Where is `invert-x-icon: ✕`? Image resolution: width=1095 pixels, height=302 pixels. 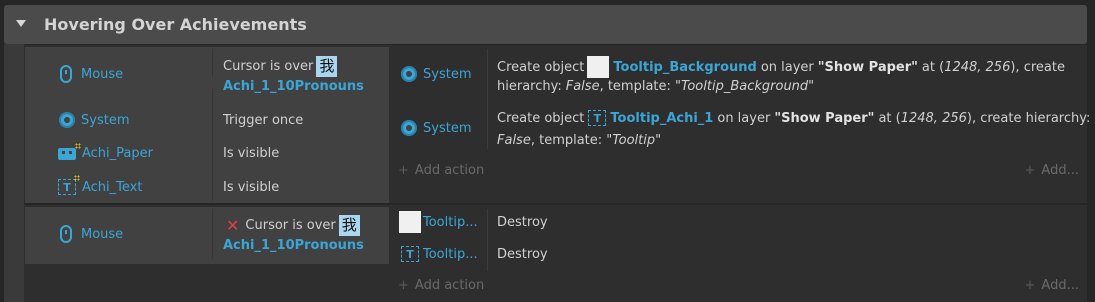 invert-x-icon: ✕ is located at coordinates (233, 225).